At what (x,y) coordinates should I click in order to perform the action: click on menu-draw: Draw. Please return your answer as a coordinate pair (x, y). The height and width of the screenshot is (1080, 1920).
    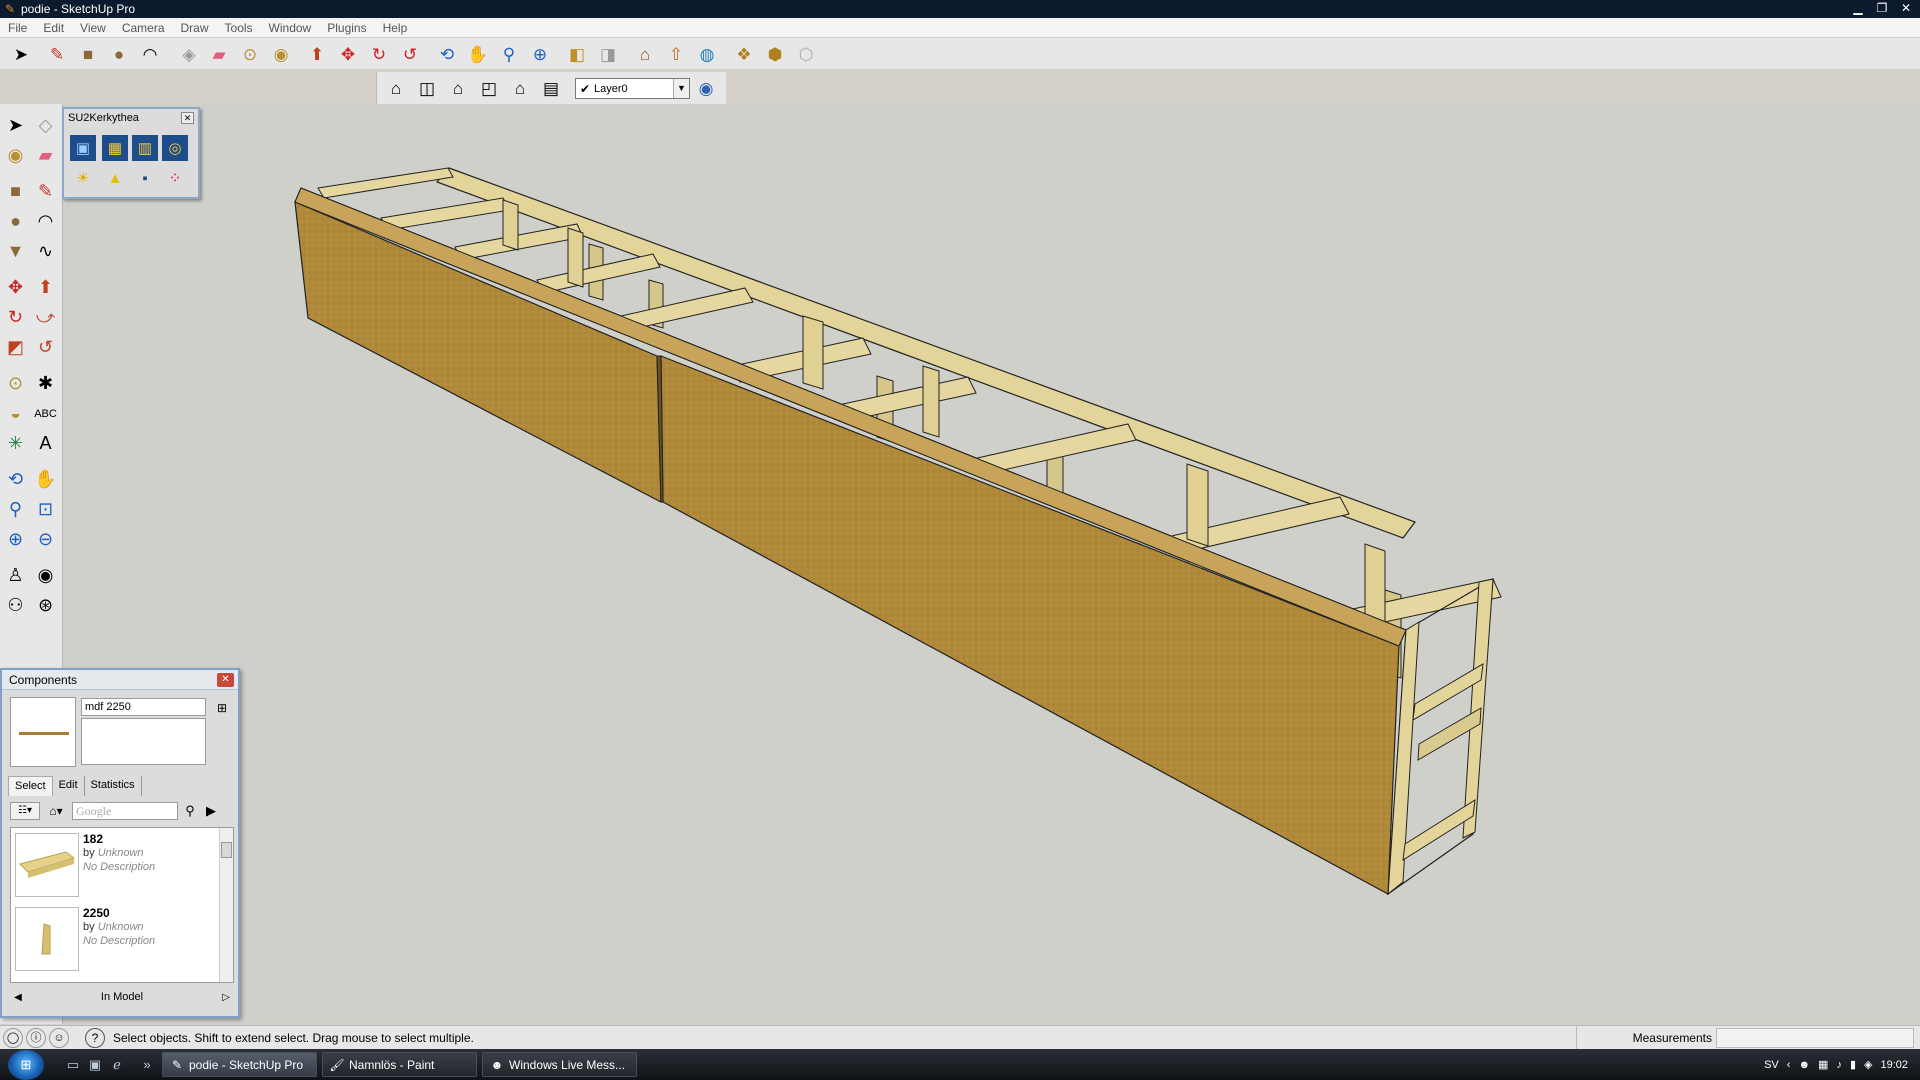
    Looking at the image, I should click on (195, 28).